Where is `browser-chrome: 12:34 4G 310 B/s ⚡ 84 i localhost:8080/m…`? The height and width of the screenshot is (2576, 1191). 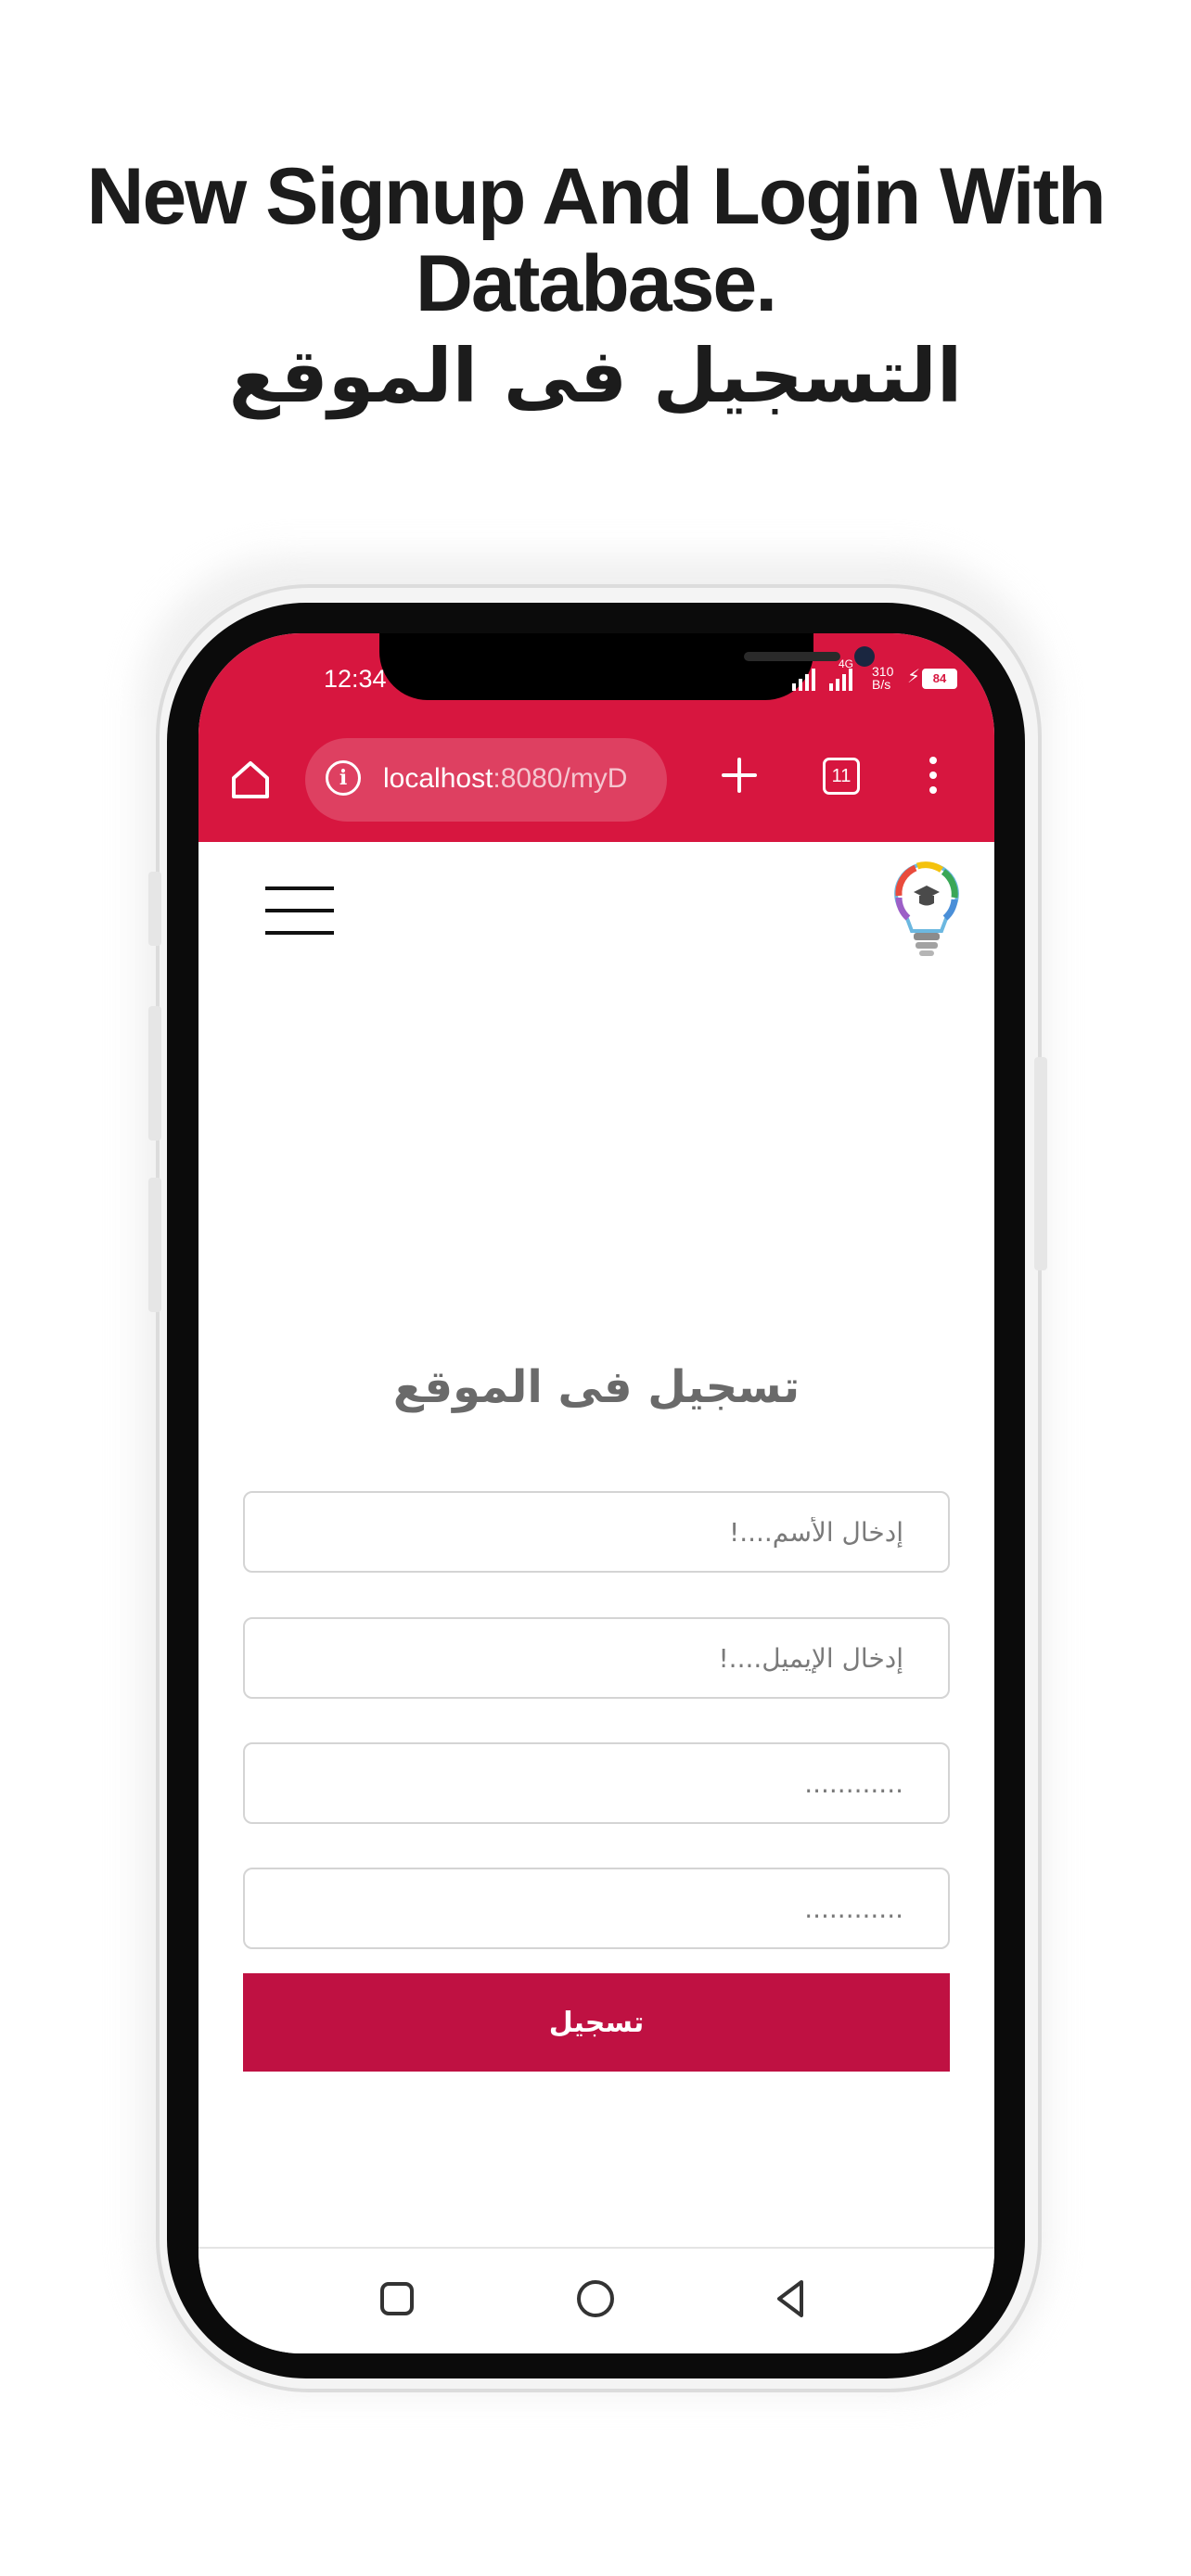
browser-chrome: 12:34 4G 310 B/s ⚡ 84 i localhost:8080/m… is located at coordinates (596, 737).